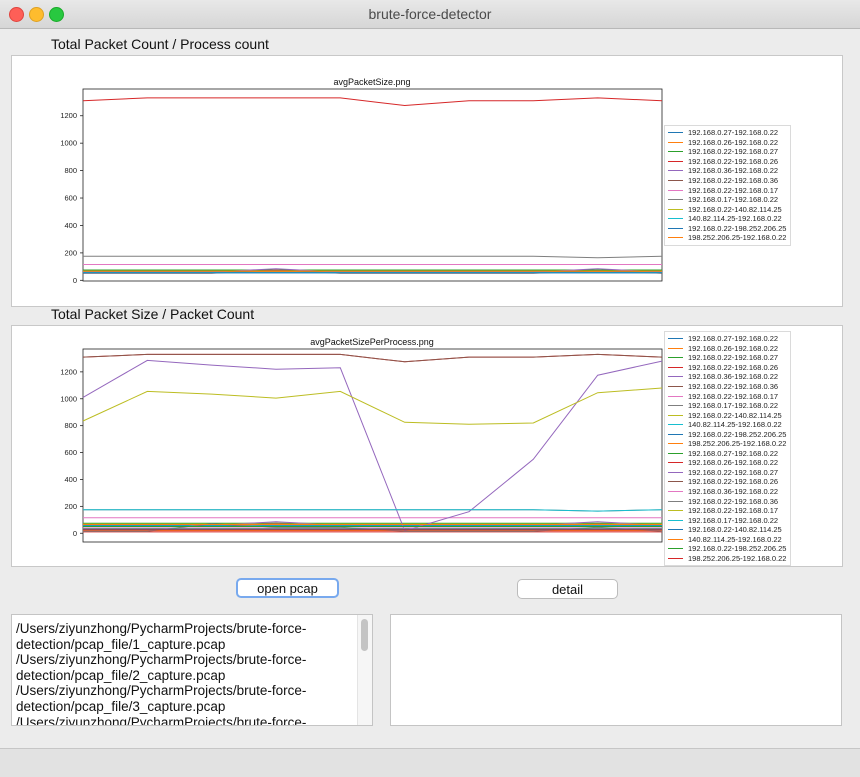 The image size is (860, 777). Describe the element at coordinates (727, 406) in the screenshot. I see `legend-item: 192.168.0.17-192.168.0.22` at that location.